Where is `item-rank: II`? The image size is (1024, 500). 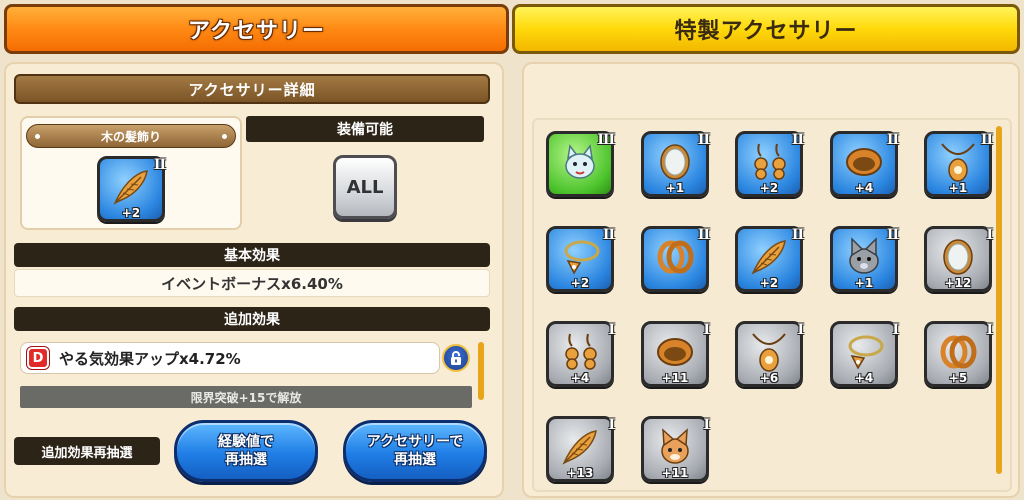 item-rank: II is located at coordinates (159, 165).